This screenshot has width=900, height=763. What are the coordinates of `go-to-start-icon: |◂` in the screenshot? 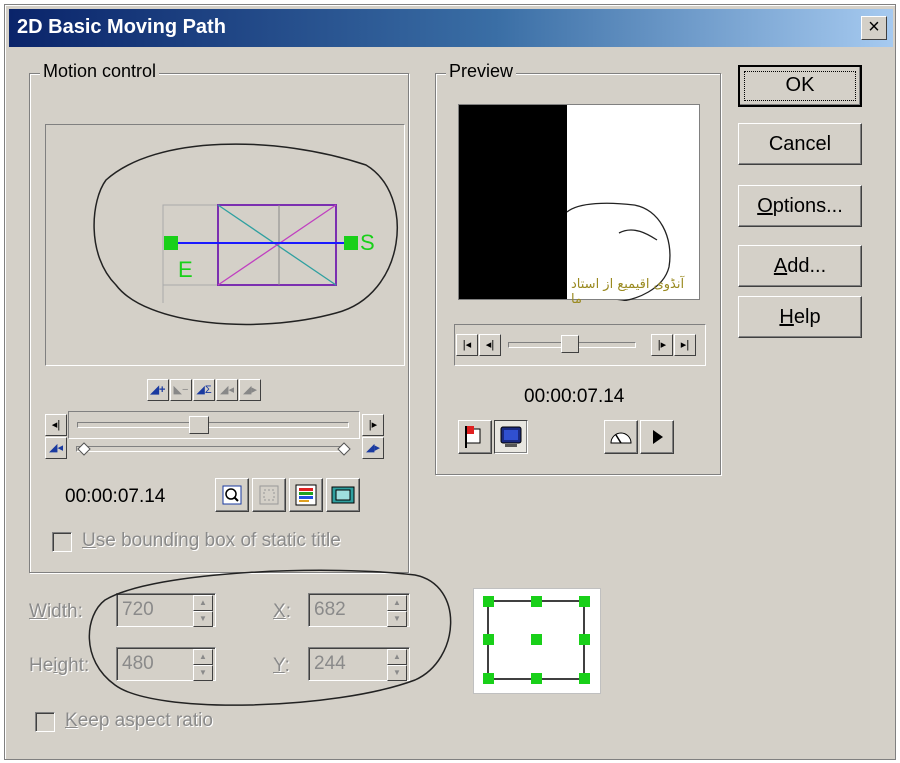 It's located at (467, 345).